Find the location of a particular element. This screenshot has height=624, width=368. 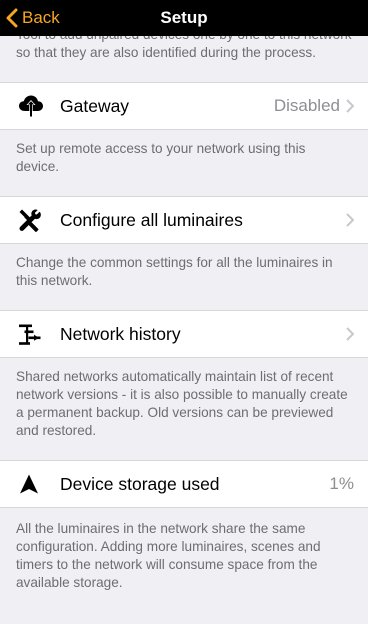

device-storage-value: 1% is located at coordinates (341, 483).